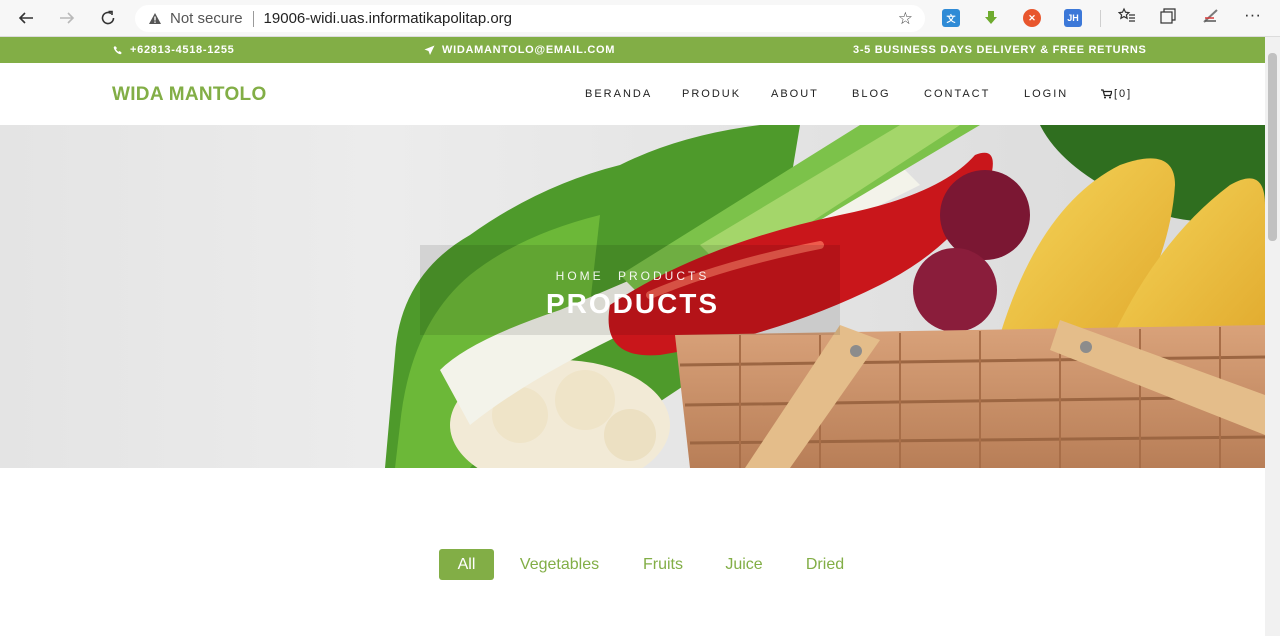 Image resolution: width=1280 pixels, height=636 pixels. I want to click on favorite-star-icon: ☆, so click(905, 19).